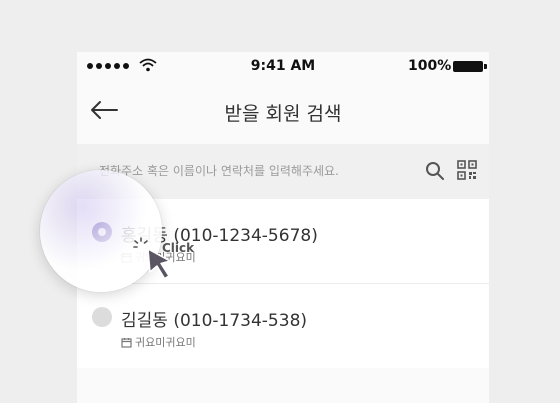 This screenshot has height=403, width=560. Describe the element at coordinates (214, 321) in the screenshot. I see `member-name-phone: 김길동 (010-1734-538)` at that location.